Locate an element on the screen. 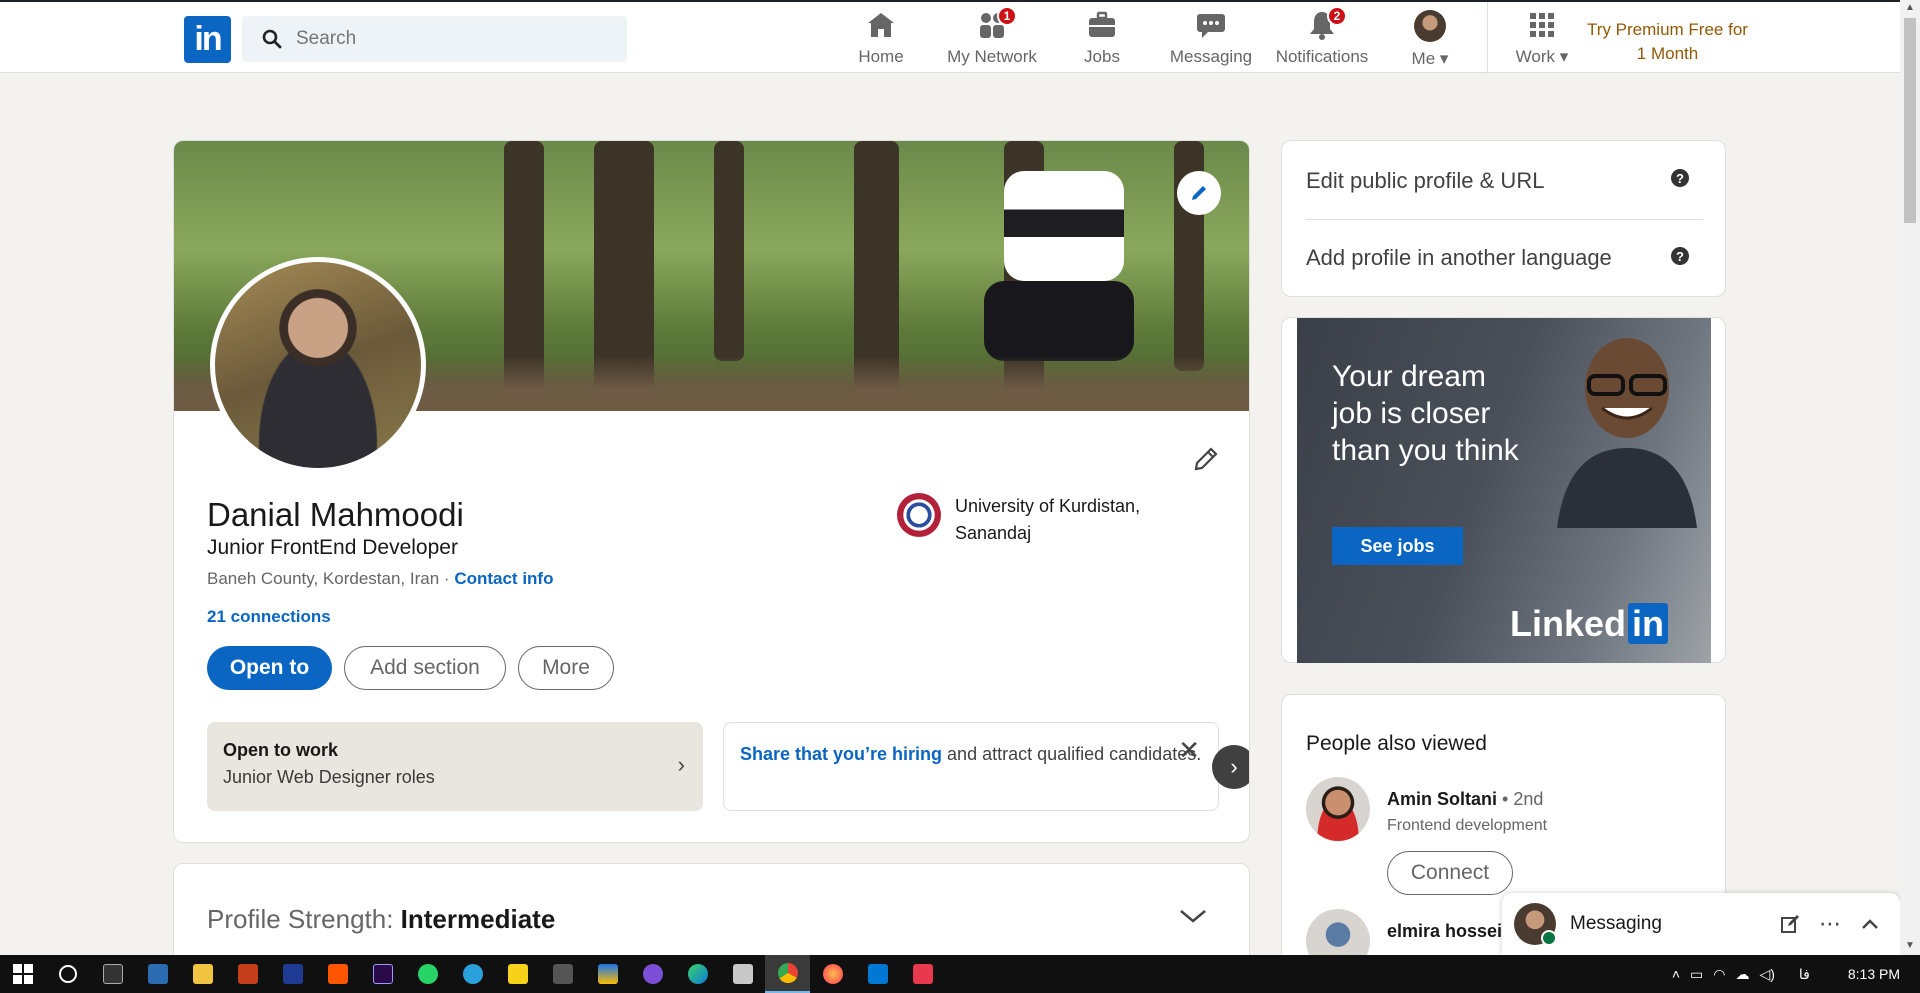  search-input is located at coordinates (446, 39).